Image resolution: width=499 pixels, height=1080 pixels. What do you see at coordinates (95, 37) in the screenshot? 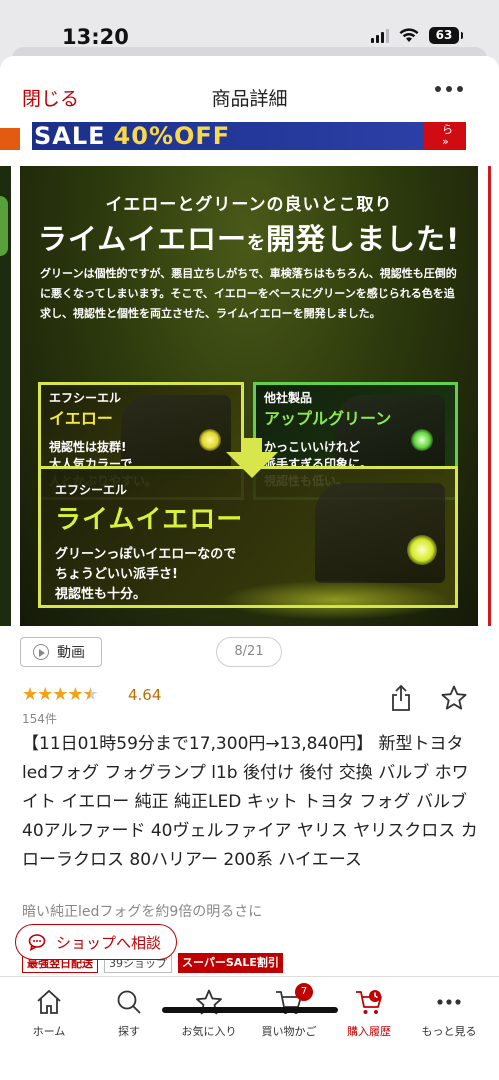
I see `status-time: 13:20` at bounding box center [95, 37].